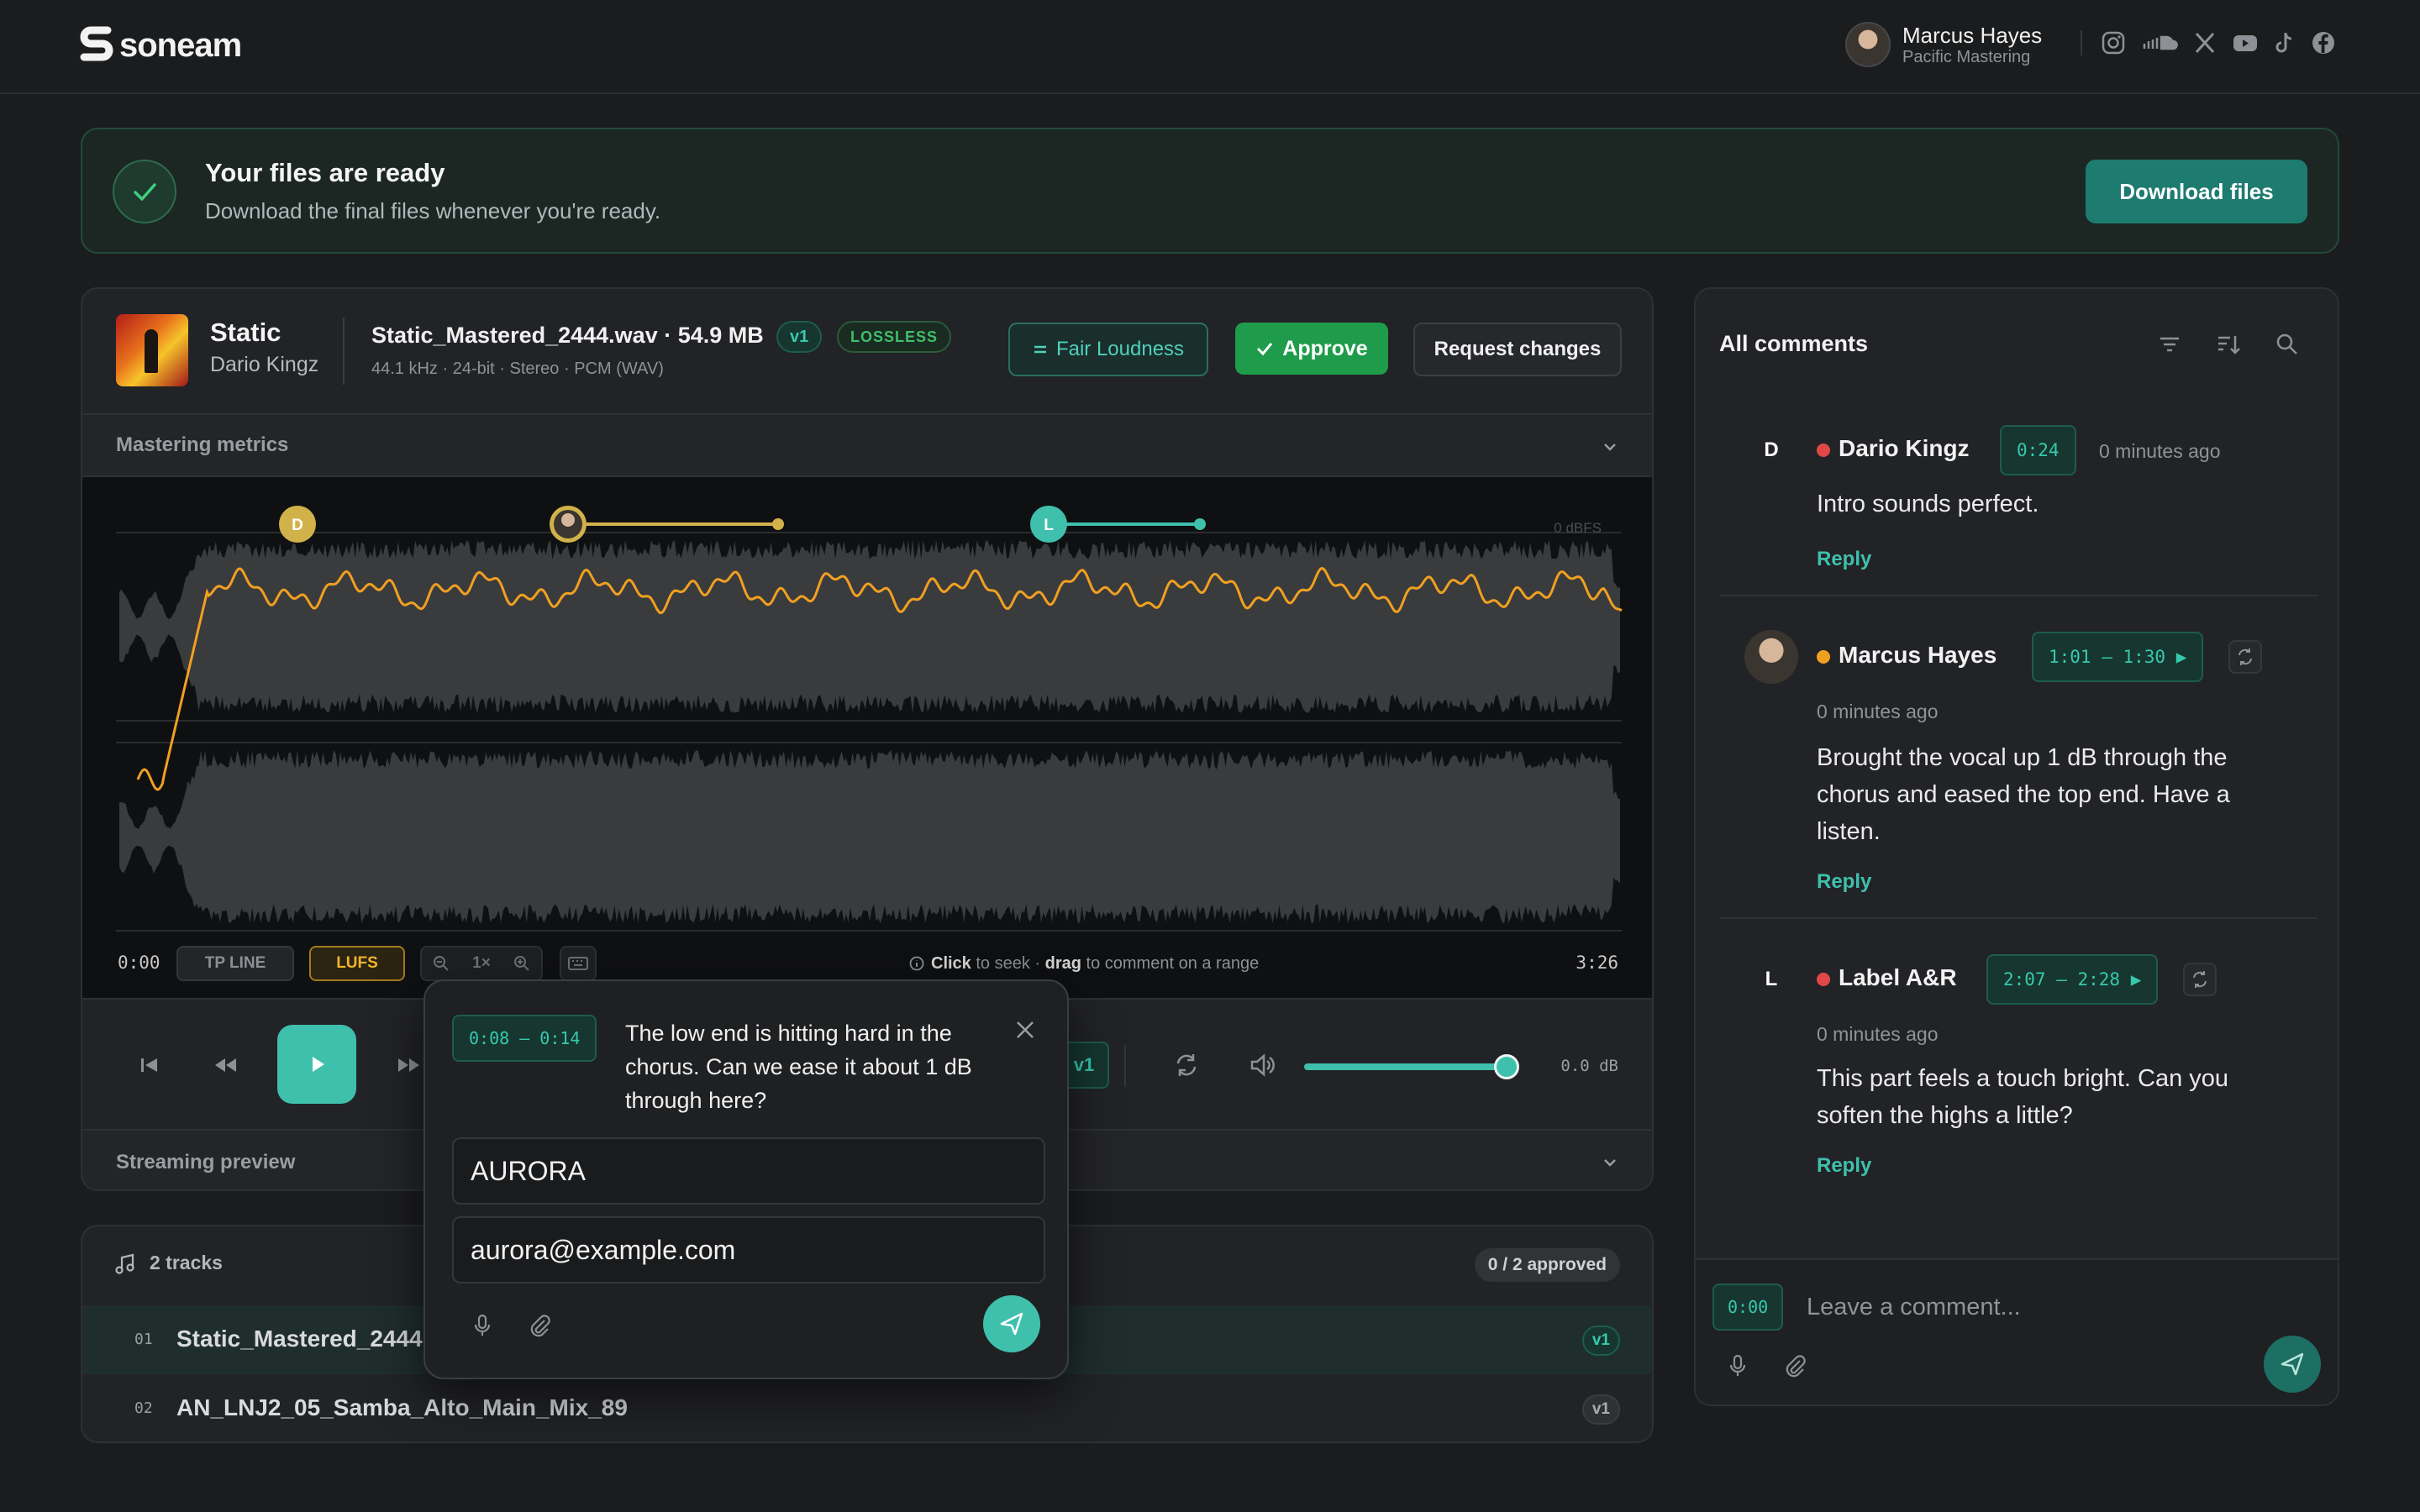 The width and height of the screenshot is (2420, 1512). What do you see at coordinates (1062, 963) in the screenshot?
I see `hint-drag: drag` at bounding box center [1062, 963].